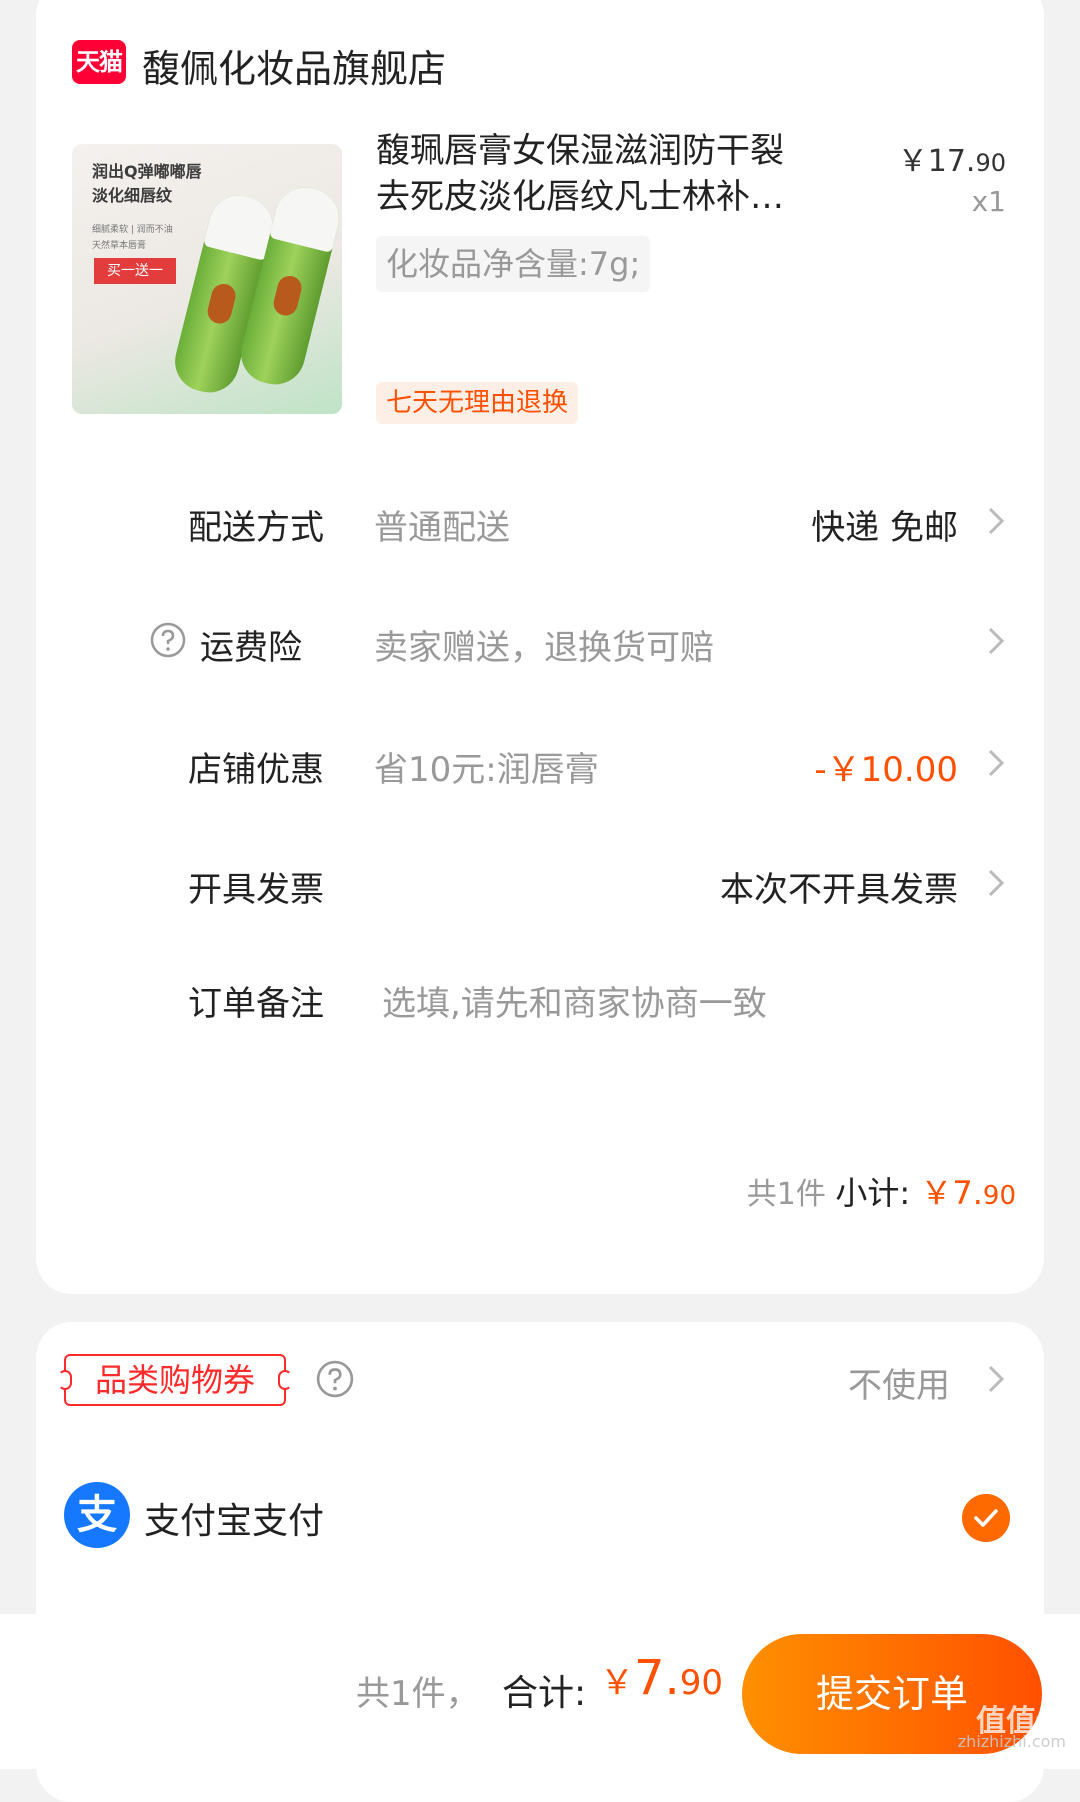  I want to click on invoice-label: 开具发票, so click(256, 890).